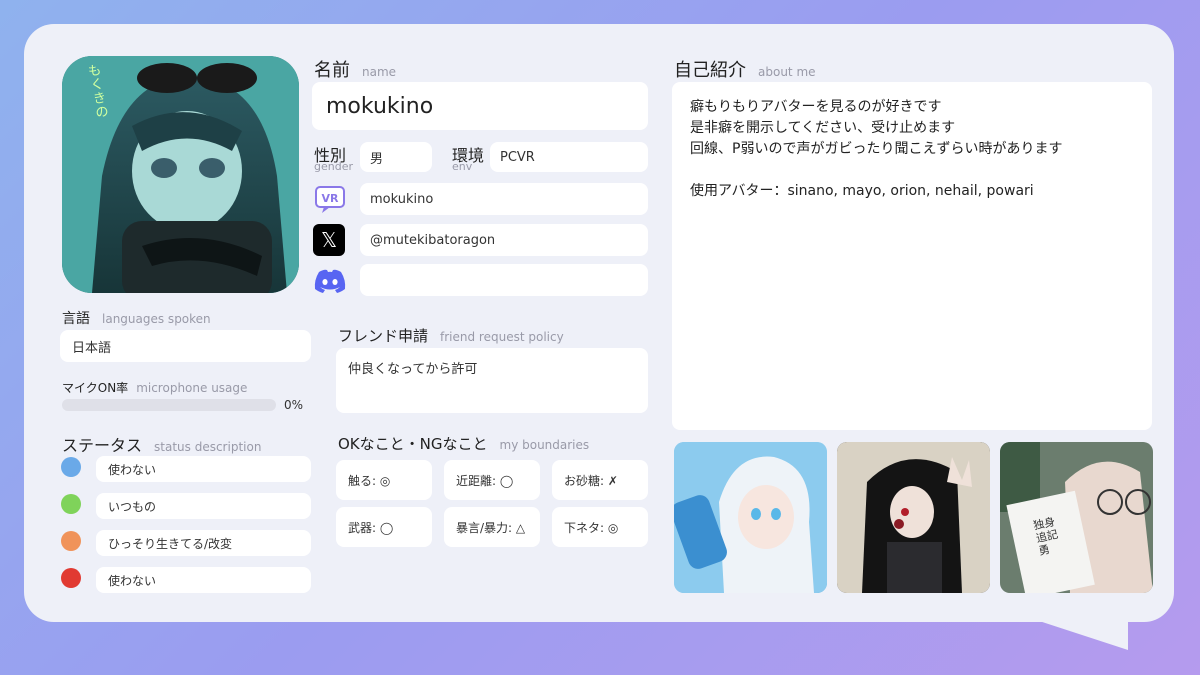  What do you see at coordinates (155, 388) in the screenshot?
I see `mic-heading: マイクON率 microphone usage` at bounding box center [155, 388].